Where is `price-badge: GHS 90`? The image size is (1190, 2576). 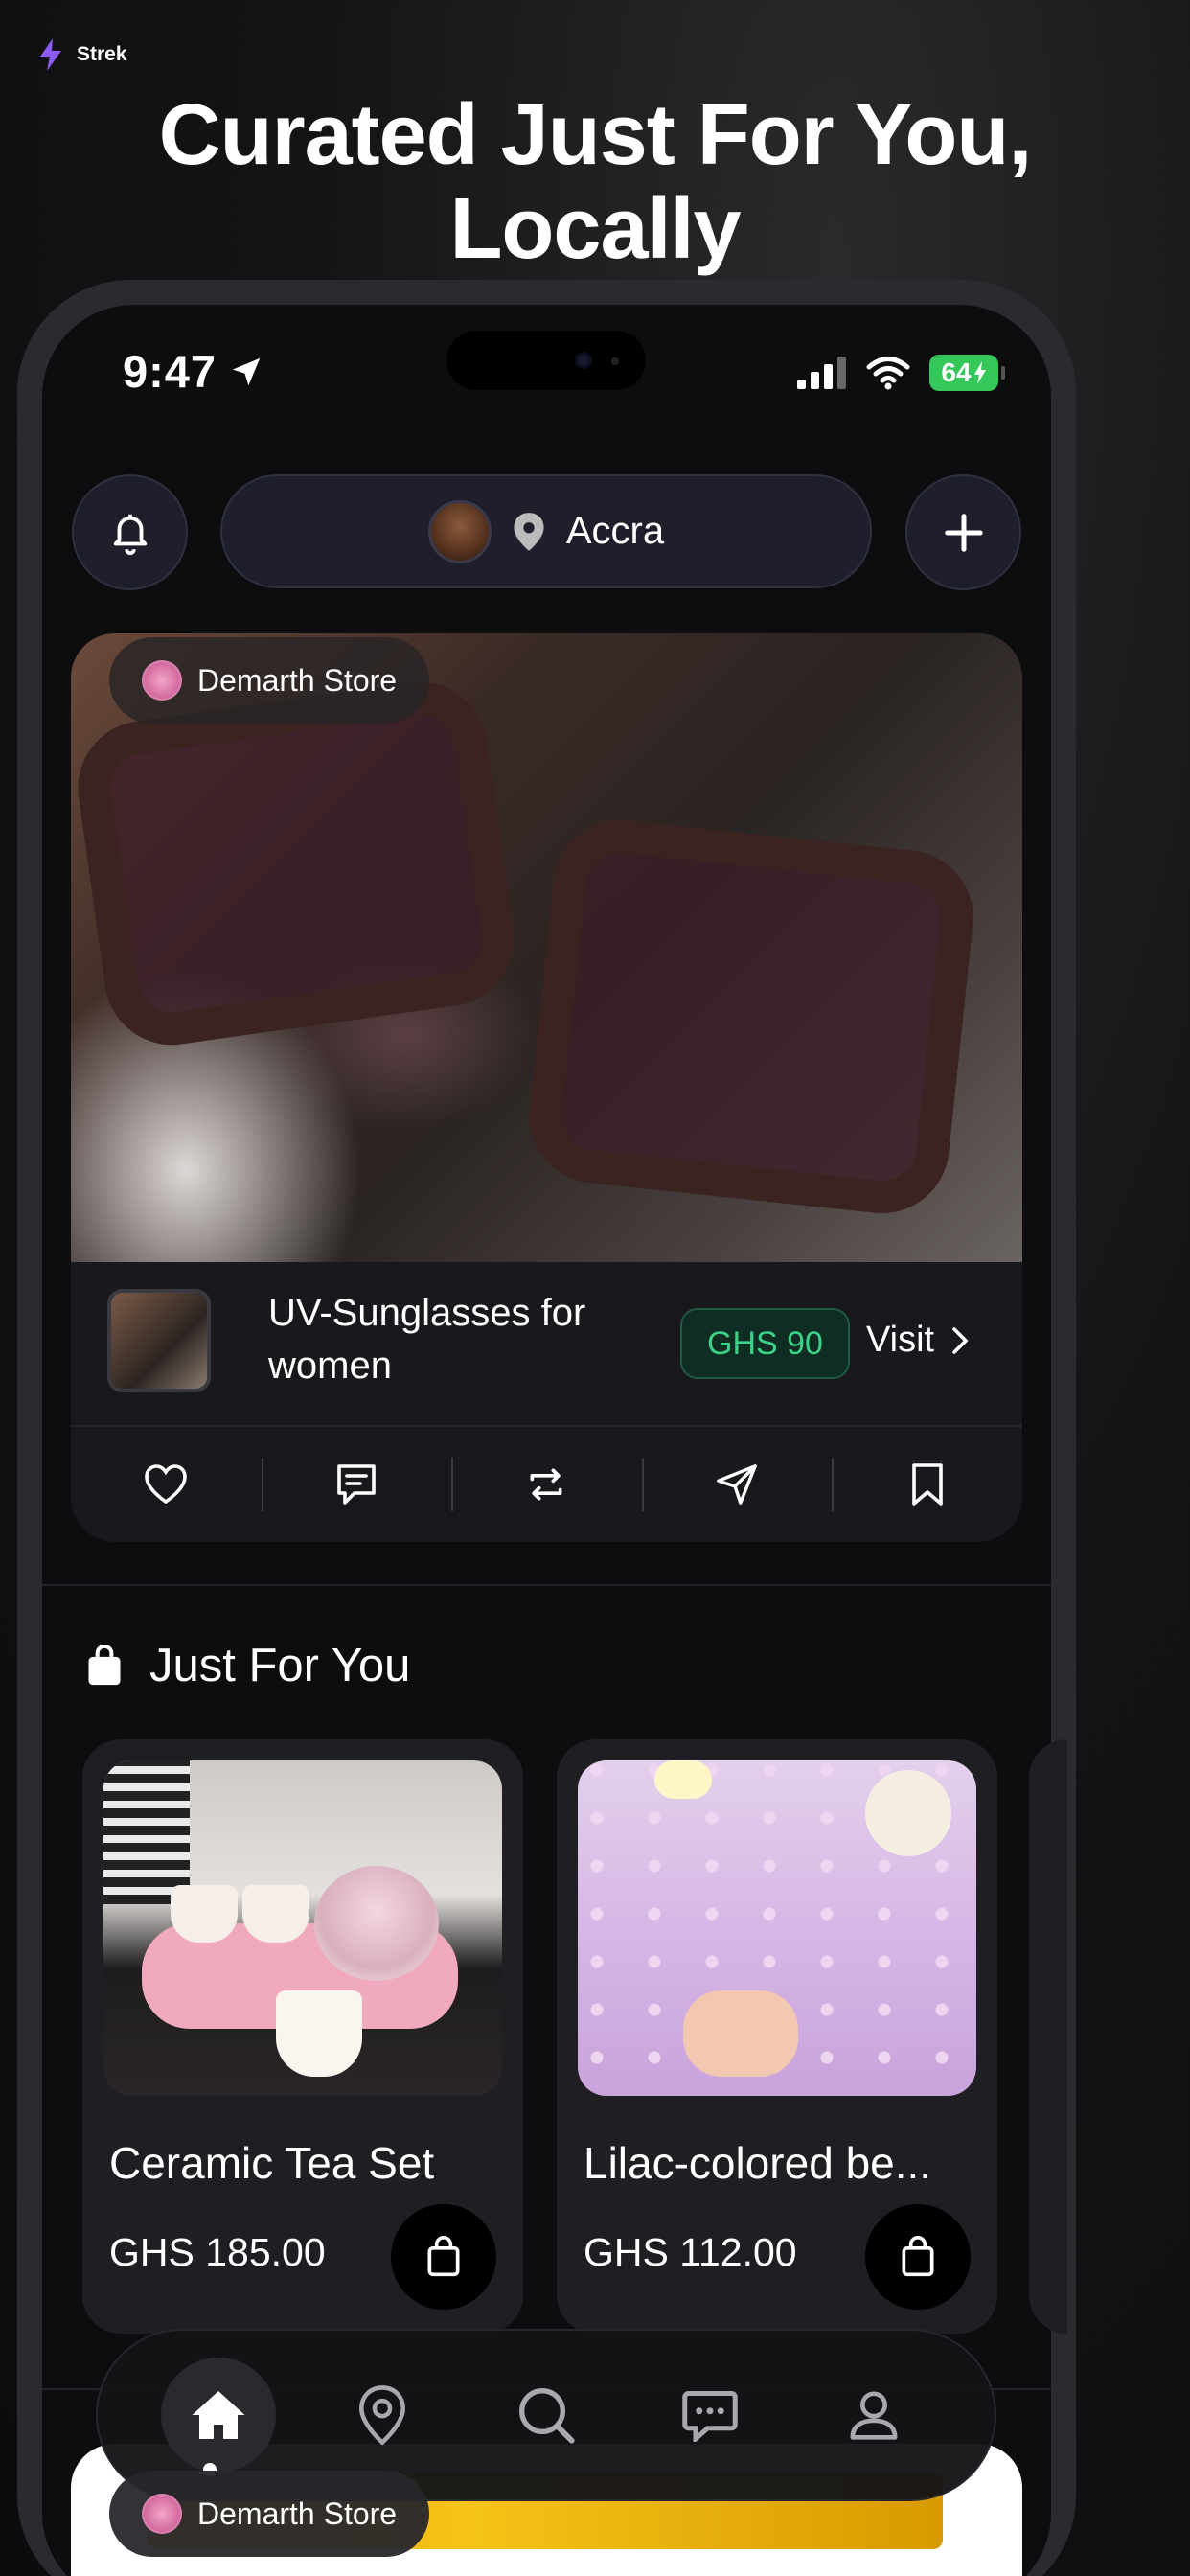
price-badge: GHS 90 is located at coordinates (765, 1343).